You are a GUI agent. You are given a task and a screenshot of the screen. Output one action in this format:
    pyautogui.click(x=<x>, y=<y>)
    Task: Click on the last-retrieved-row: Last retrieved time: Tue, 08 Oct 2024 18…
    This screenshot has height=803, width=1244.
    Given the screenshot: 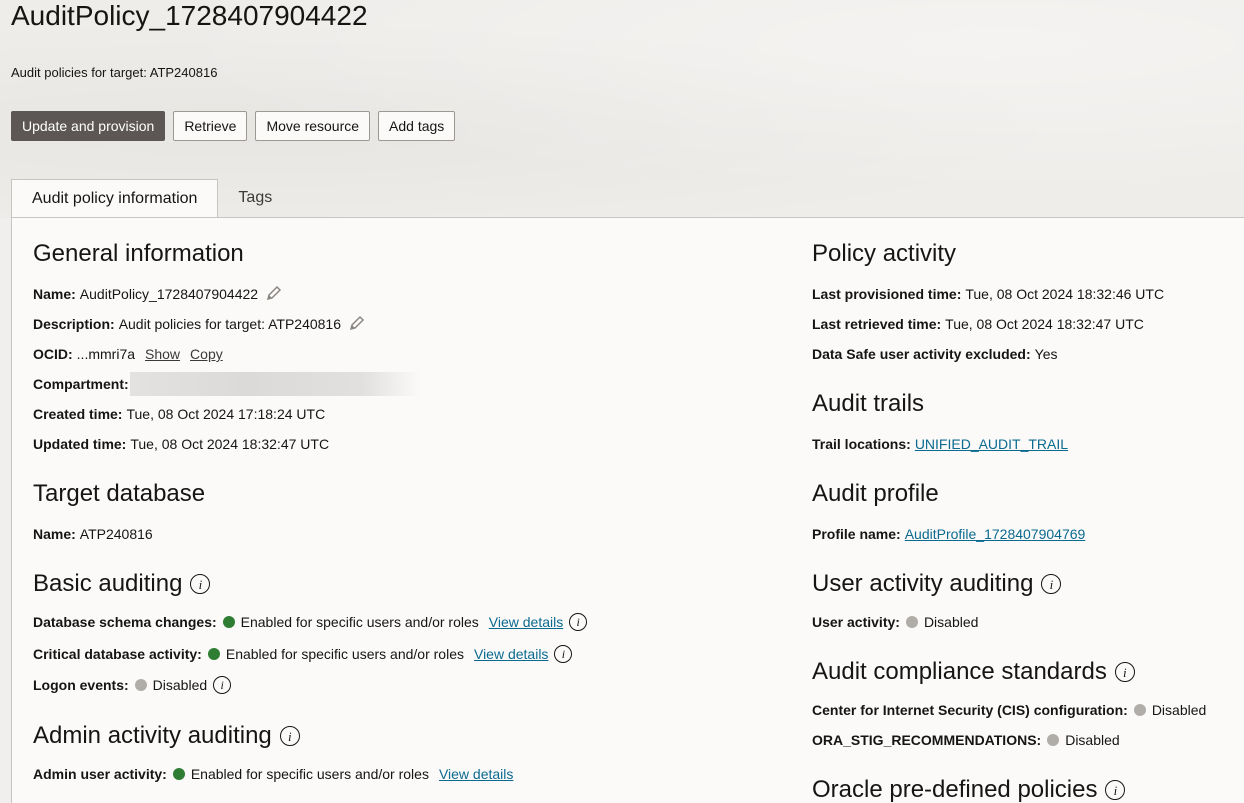 What is the action you would take?
    pyautogui.click(x=978, y=324)
    